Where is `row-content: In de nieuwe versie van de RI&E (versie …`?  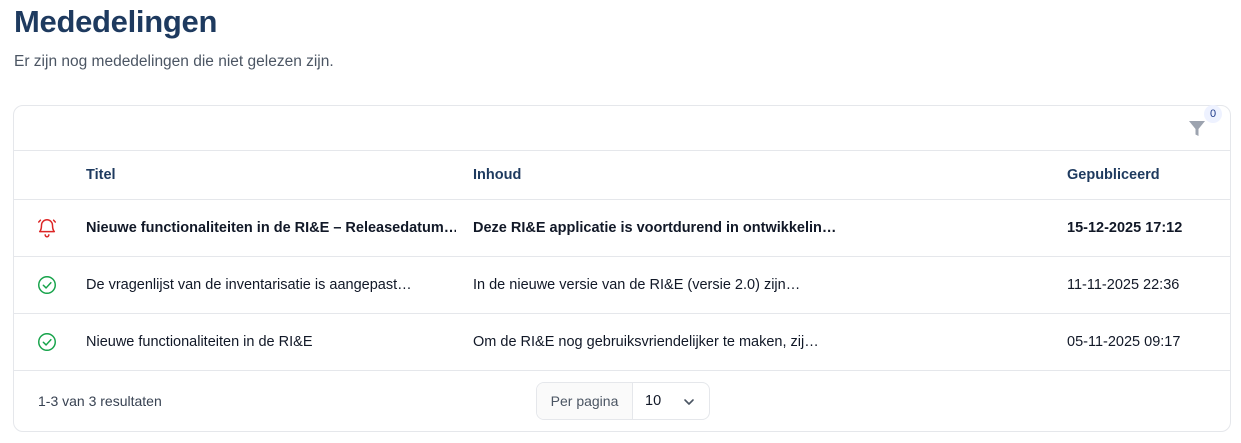 row-content: In de nieuwe versie van de RI&E (versie … is located at coordinates (637, 285).